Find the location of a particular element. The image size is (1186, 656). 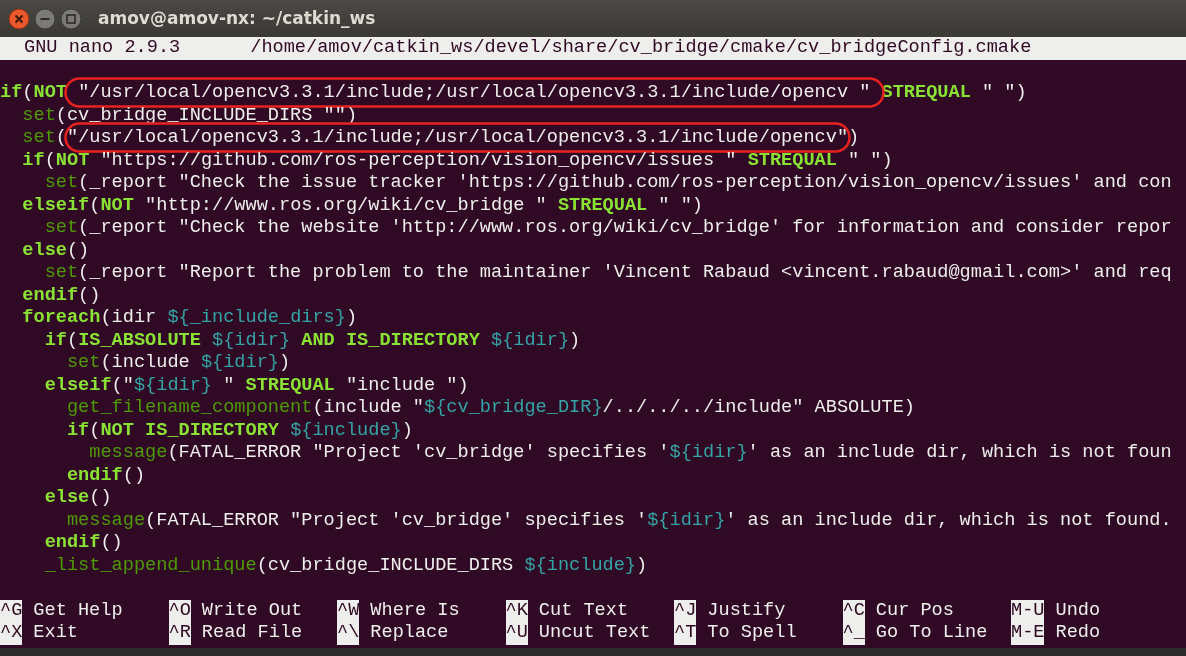

code-line: elseif(NOT "http://www.ros.org/wiki/cv_bridge " STREQUAL " ") is located at coordinates (362, 205).